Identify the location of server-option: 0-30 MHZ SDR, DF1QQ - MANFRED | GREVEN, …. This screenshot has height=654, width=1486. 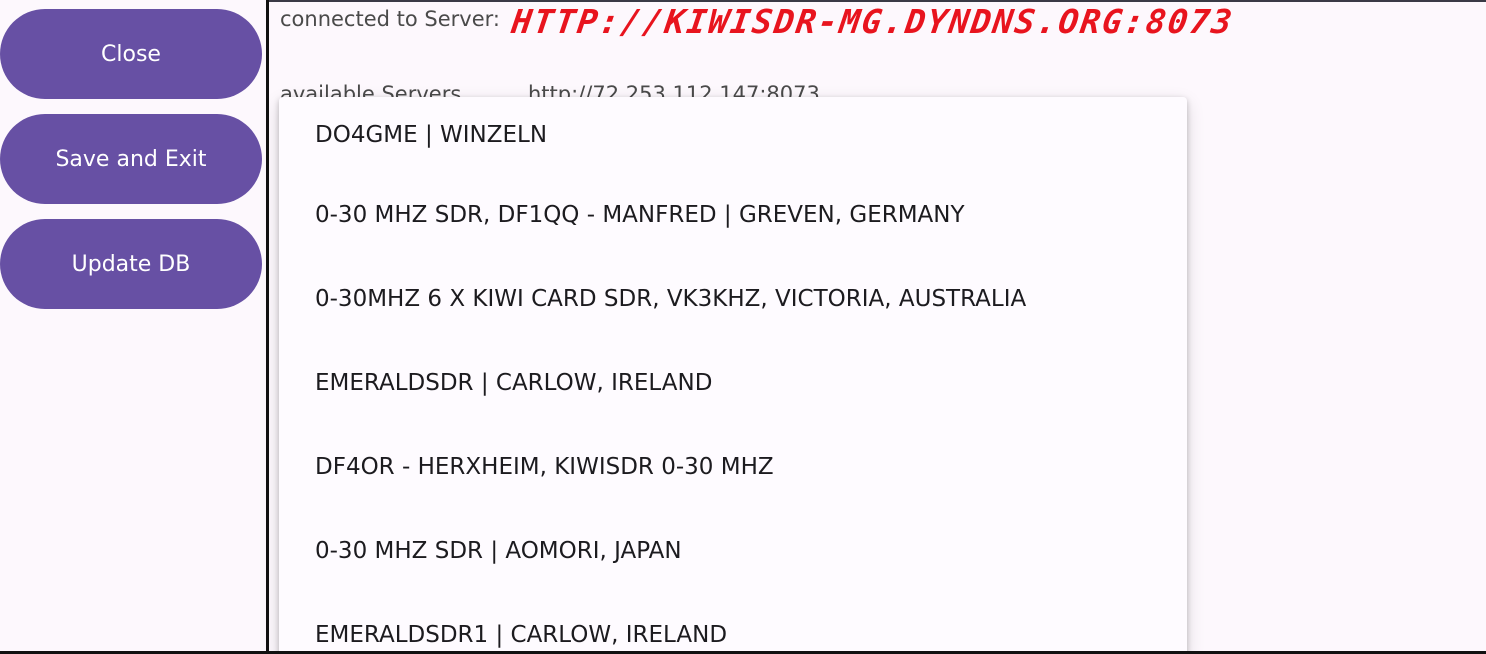
(733, 215).